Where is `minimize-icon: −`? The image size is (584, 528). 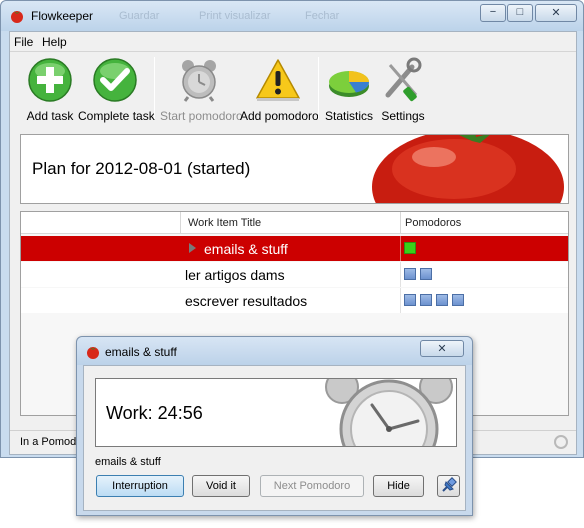
minimize-icon: − is located at coordinates (493, 12).